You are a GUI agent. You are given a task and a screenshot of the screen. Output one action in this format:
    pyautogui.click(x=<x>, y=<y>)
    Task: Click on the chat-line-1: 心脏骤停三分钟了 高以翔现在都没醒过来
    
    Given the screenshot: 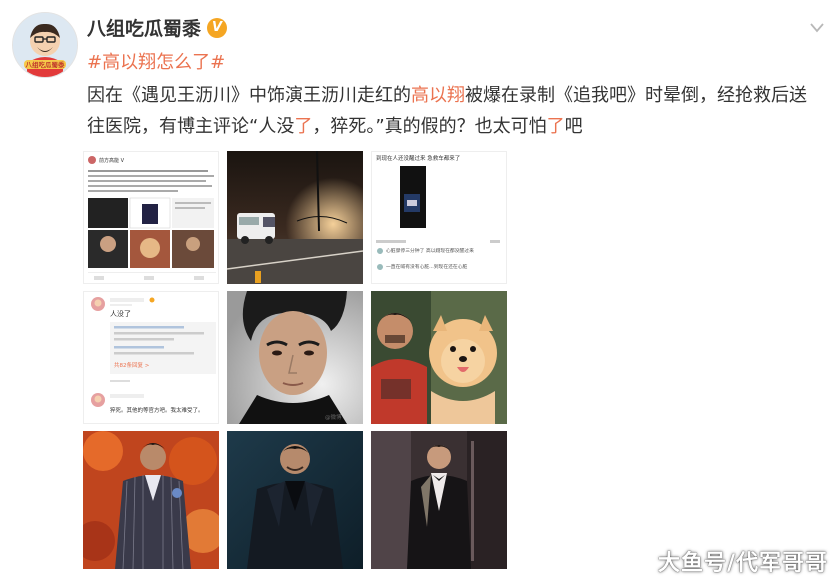 What is the action you would take?
    pyautogui.click(x=430, y=250)
    